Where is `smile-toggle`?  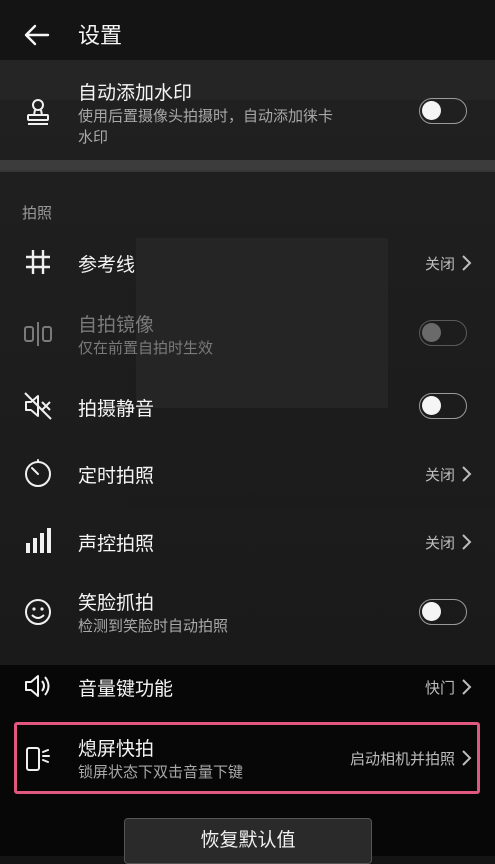 smile-toggle is located at coordinates (443, 612).